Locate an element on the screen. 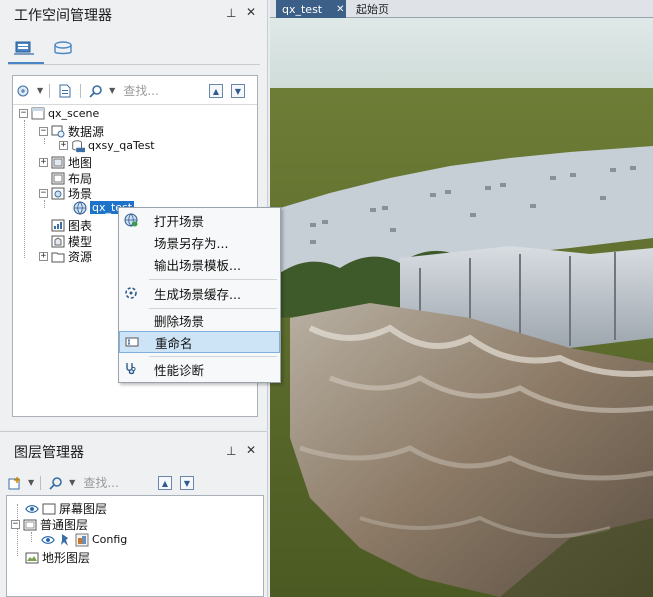 The width and height of the screenshot is (653, 597). tree-node-datasource-item: + qxsy_qaTest is located at coordinates (107, 145).